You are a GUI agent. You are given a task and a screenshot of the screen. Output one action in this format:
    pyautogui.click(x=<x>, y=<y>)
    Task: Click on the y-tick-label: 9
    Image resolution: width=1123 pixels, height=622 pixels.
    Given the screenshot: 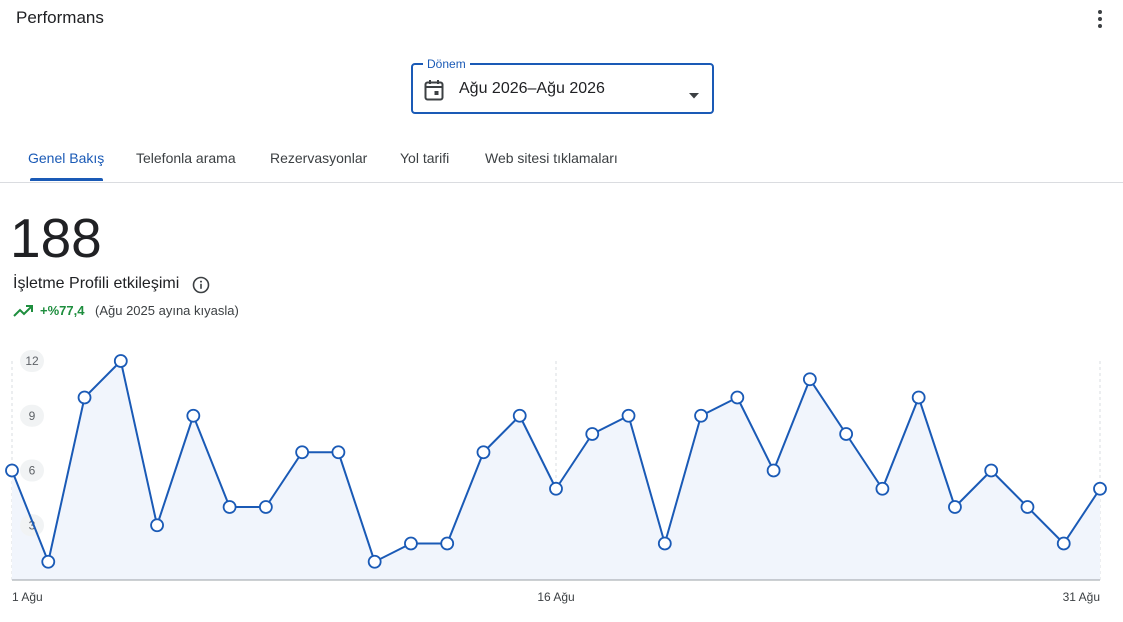 What is the action you would take?
    pyautogui.click(x=32, y=416)
    